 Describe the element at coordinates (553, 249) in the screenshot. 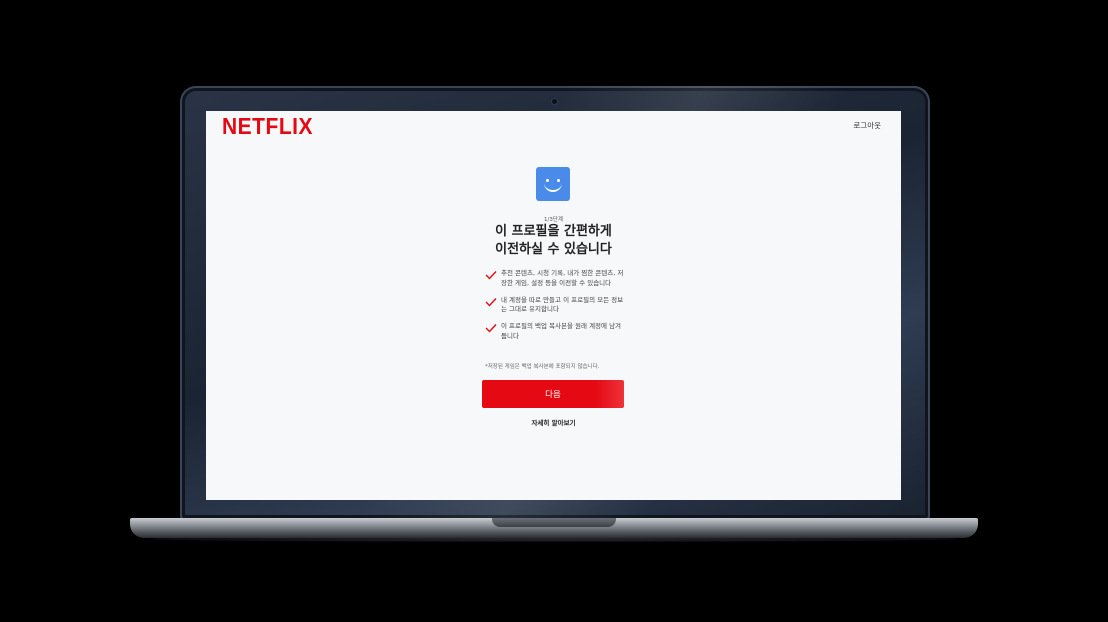

I see `page-title-line-2: 이전하실 수 있습니다` at that location.